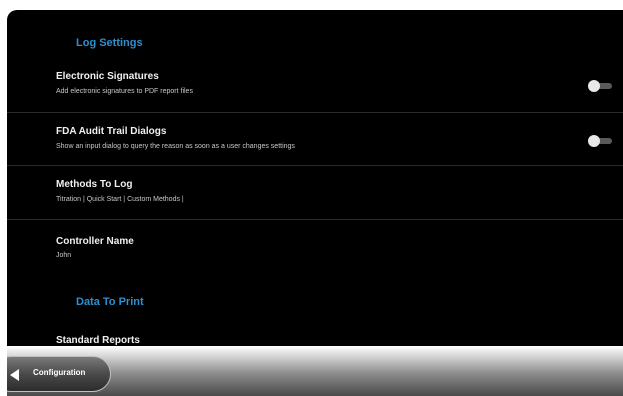 The width and height of the screenshot is (623, 396). I want to click on section-title-data-to-print: Data To Print, so click(110, 302).